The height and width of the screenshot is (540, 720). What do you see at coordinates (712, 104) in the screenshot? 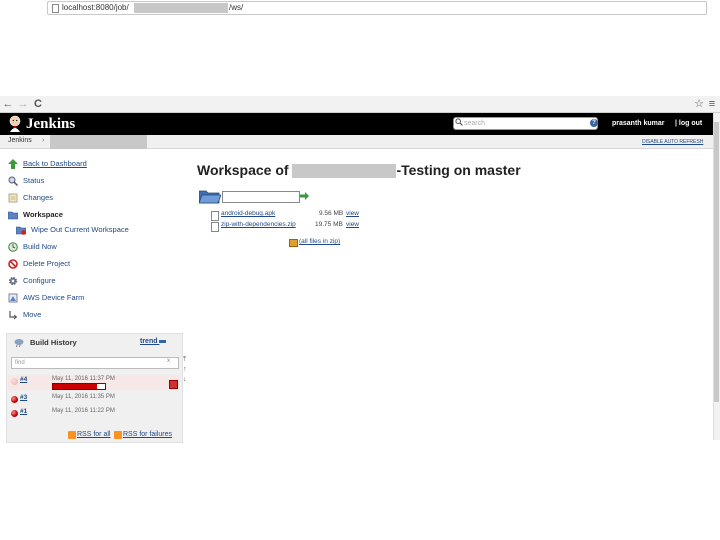
I see `browser-menu-icon: ≡` at bounding box center [712, 104].